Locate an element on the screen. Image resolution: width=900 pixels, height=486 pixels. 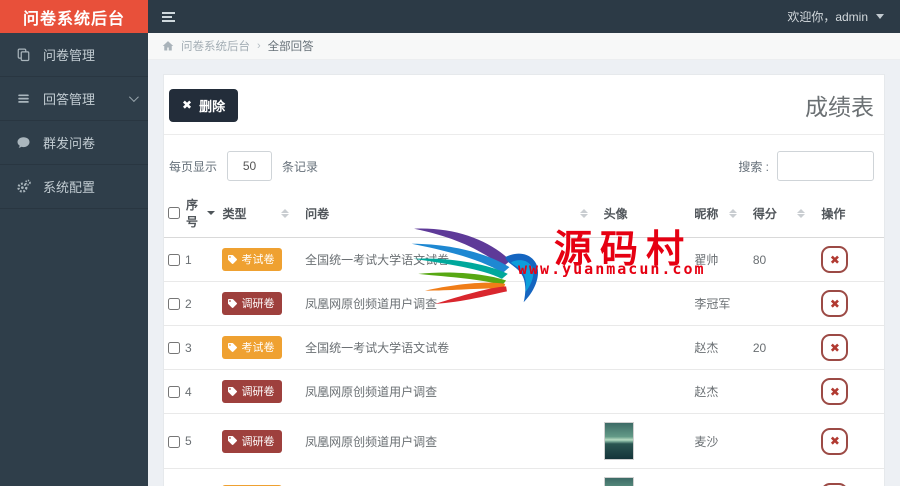
page-size-suffix: 条记录 is located at coordinates (300, 166).